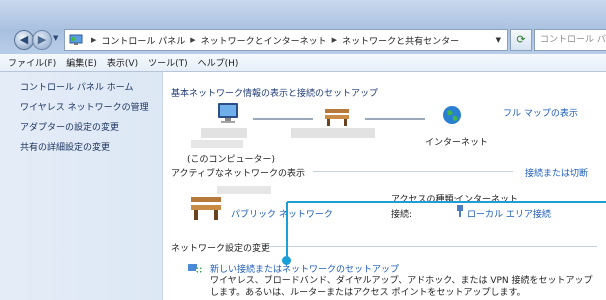 The height and width of the screenshot is (300, 606). What do you see at coordinates (286, 260) in the screenshot?
I see `callout-marker` at bounding box center [286, 260].